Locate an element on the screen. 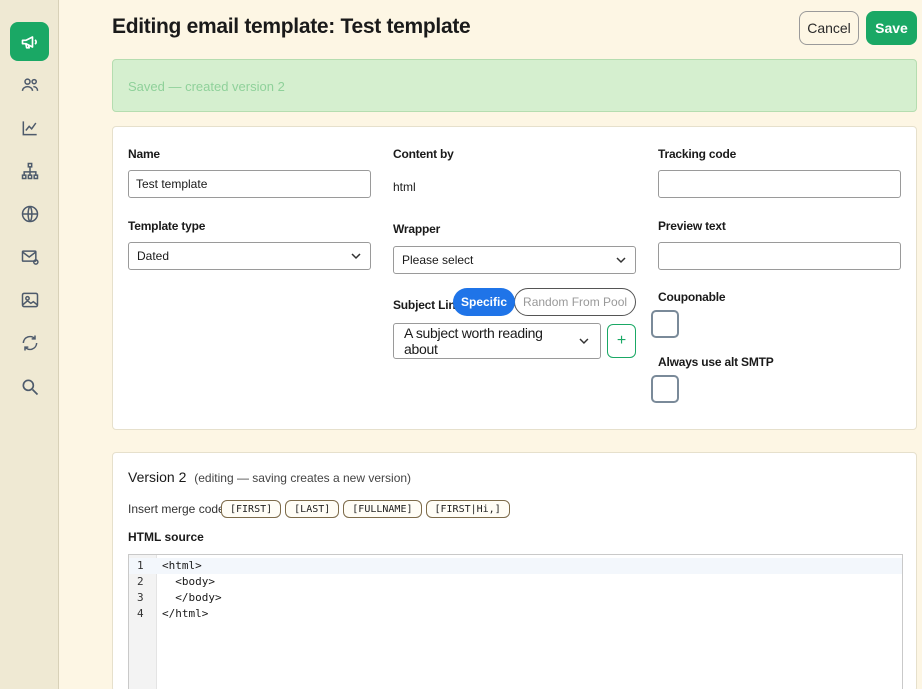 The height and width of the screenshot is (689, 922). search-icon is located at coordinates (30, 387).